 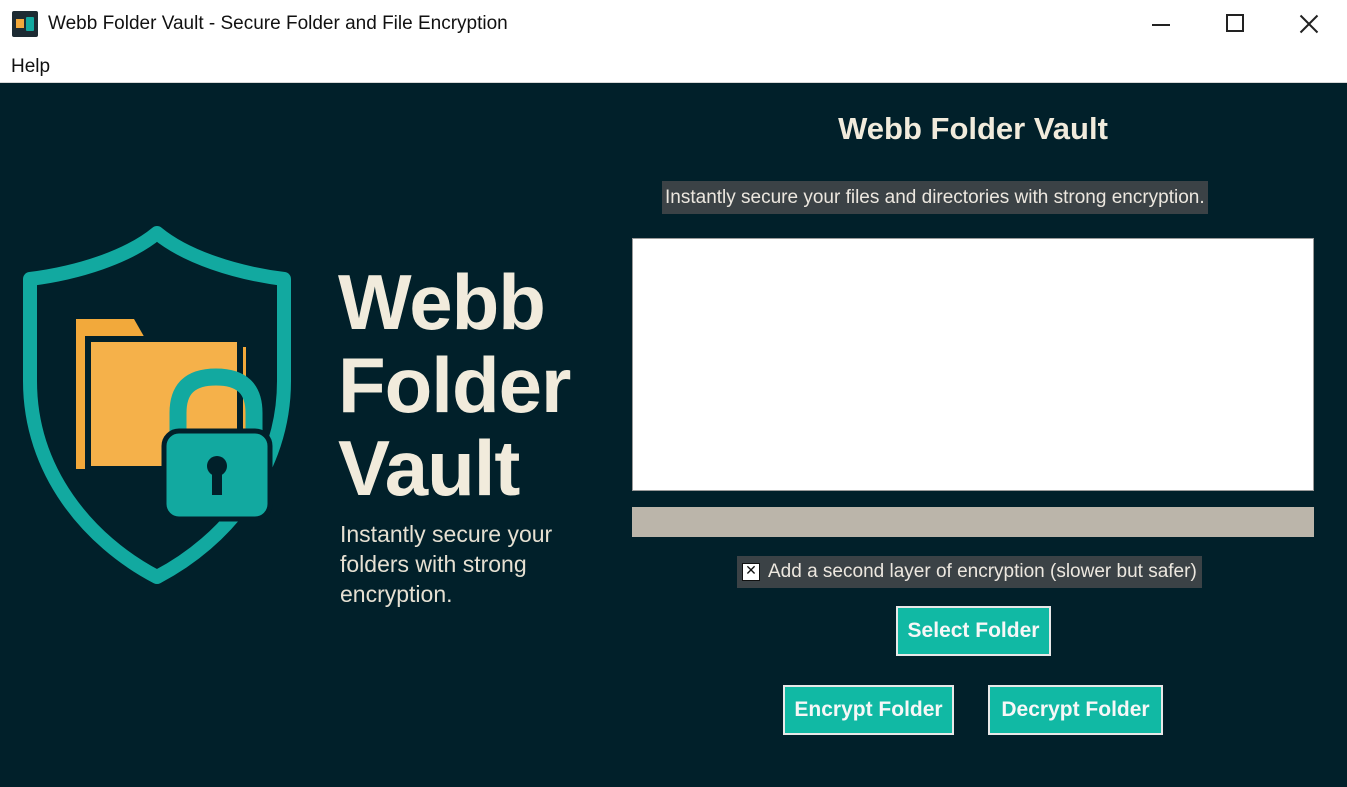 I want to click on shield-folder-lock-icon, so click(x=157, y=405).